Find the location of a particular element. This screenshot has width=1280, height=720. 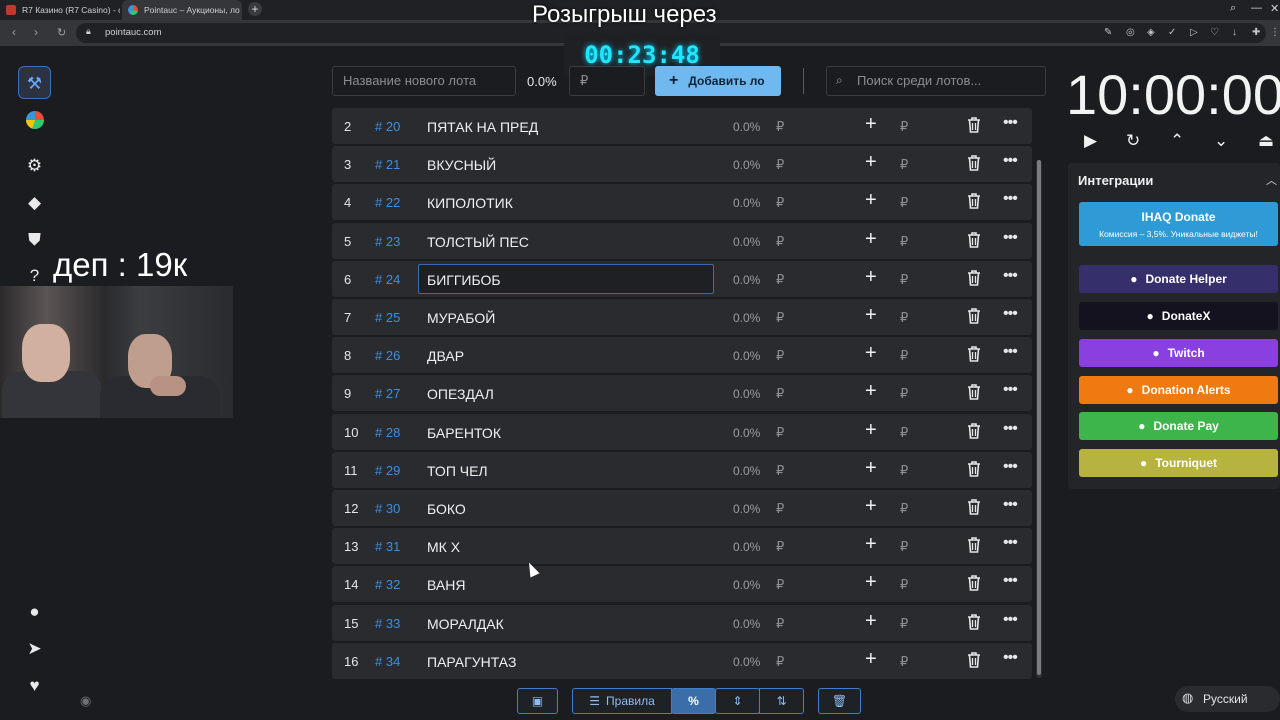

close-window-icon: ✕ is located at coordinates (1274, 8).